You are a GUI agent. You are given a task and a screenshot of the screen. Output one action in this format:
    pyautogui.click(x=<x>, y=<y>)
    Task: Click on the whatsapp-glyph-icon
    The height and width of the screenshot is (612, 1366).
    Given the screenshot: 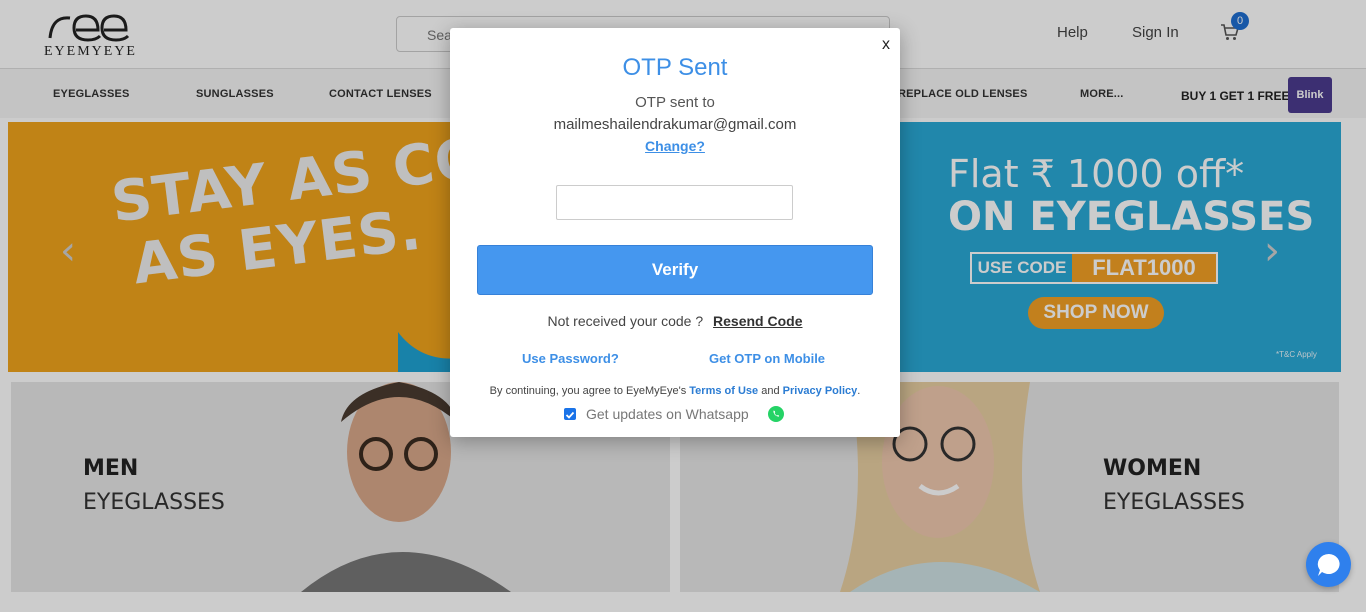 What is the action you would take?
    pyautogui.click(x=776, y=413)
    